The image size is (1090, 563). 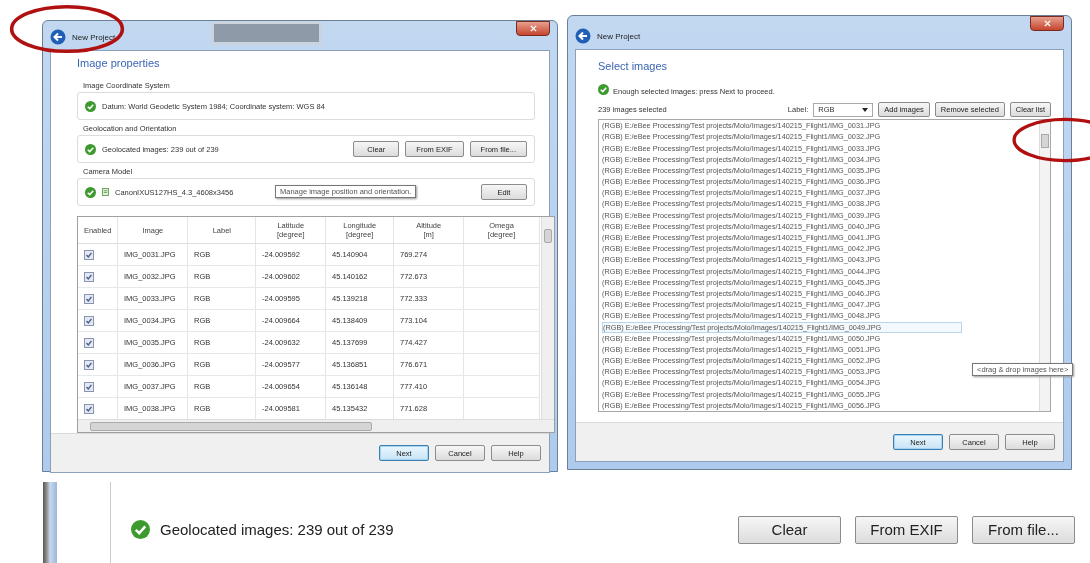 What do you see at coordinates (119, 63) in the screenshot?
I see `page-heading: Image properties` at bounding box center [119, 63].